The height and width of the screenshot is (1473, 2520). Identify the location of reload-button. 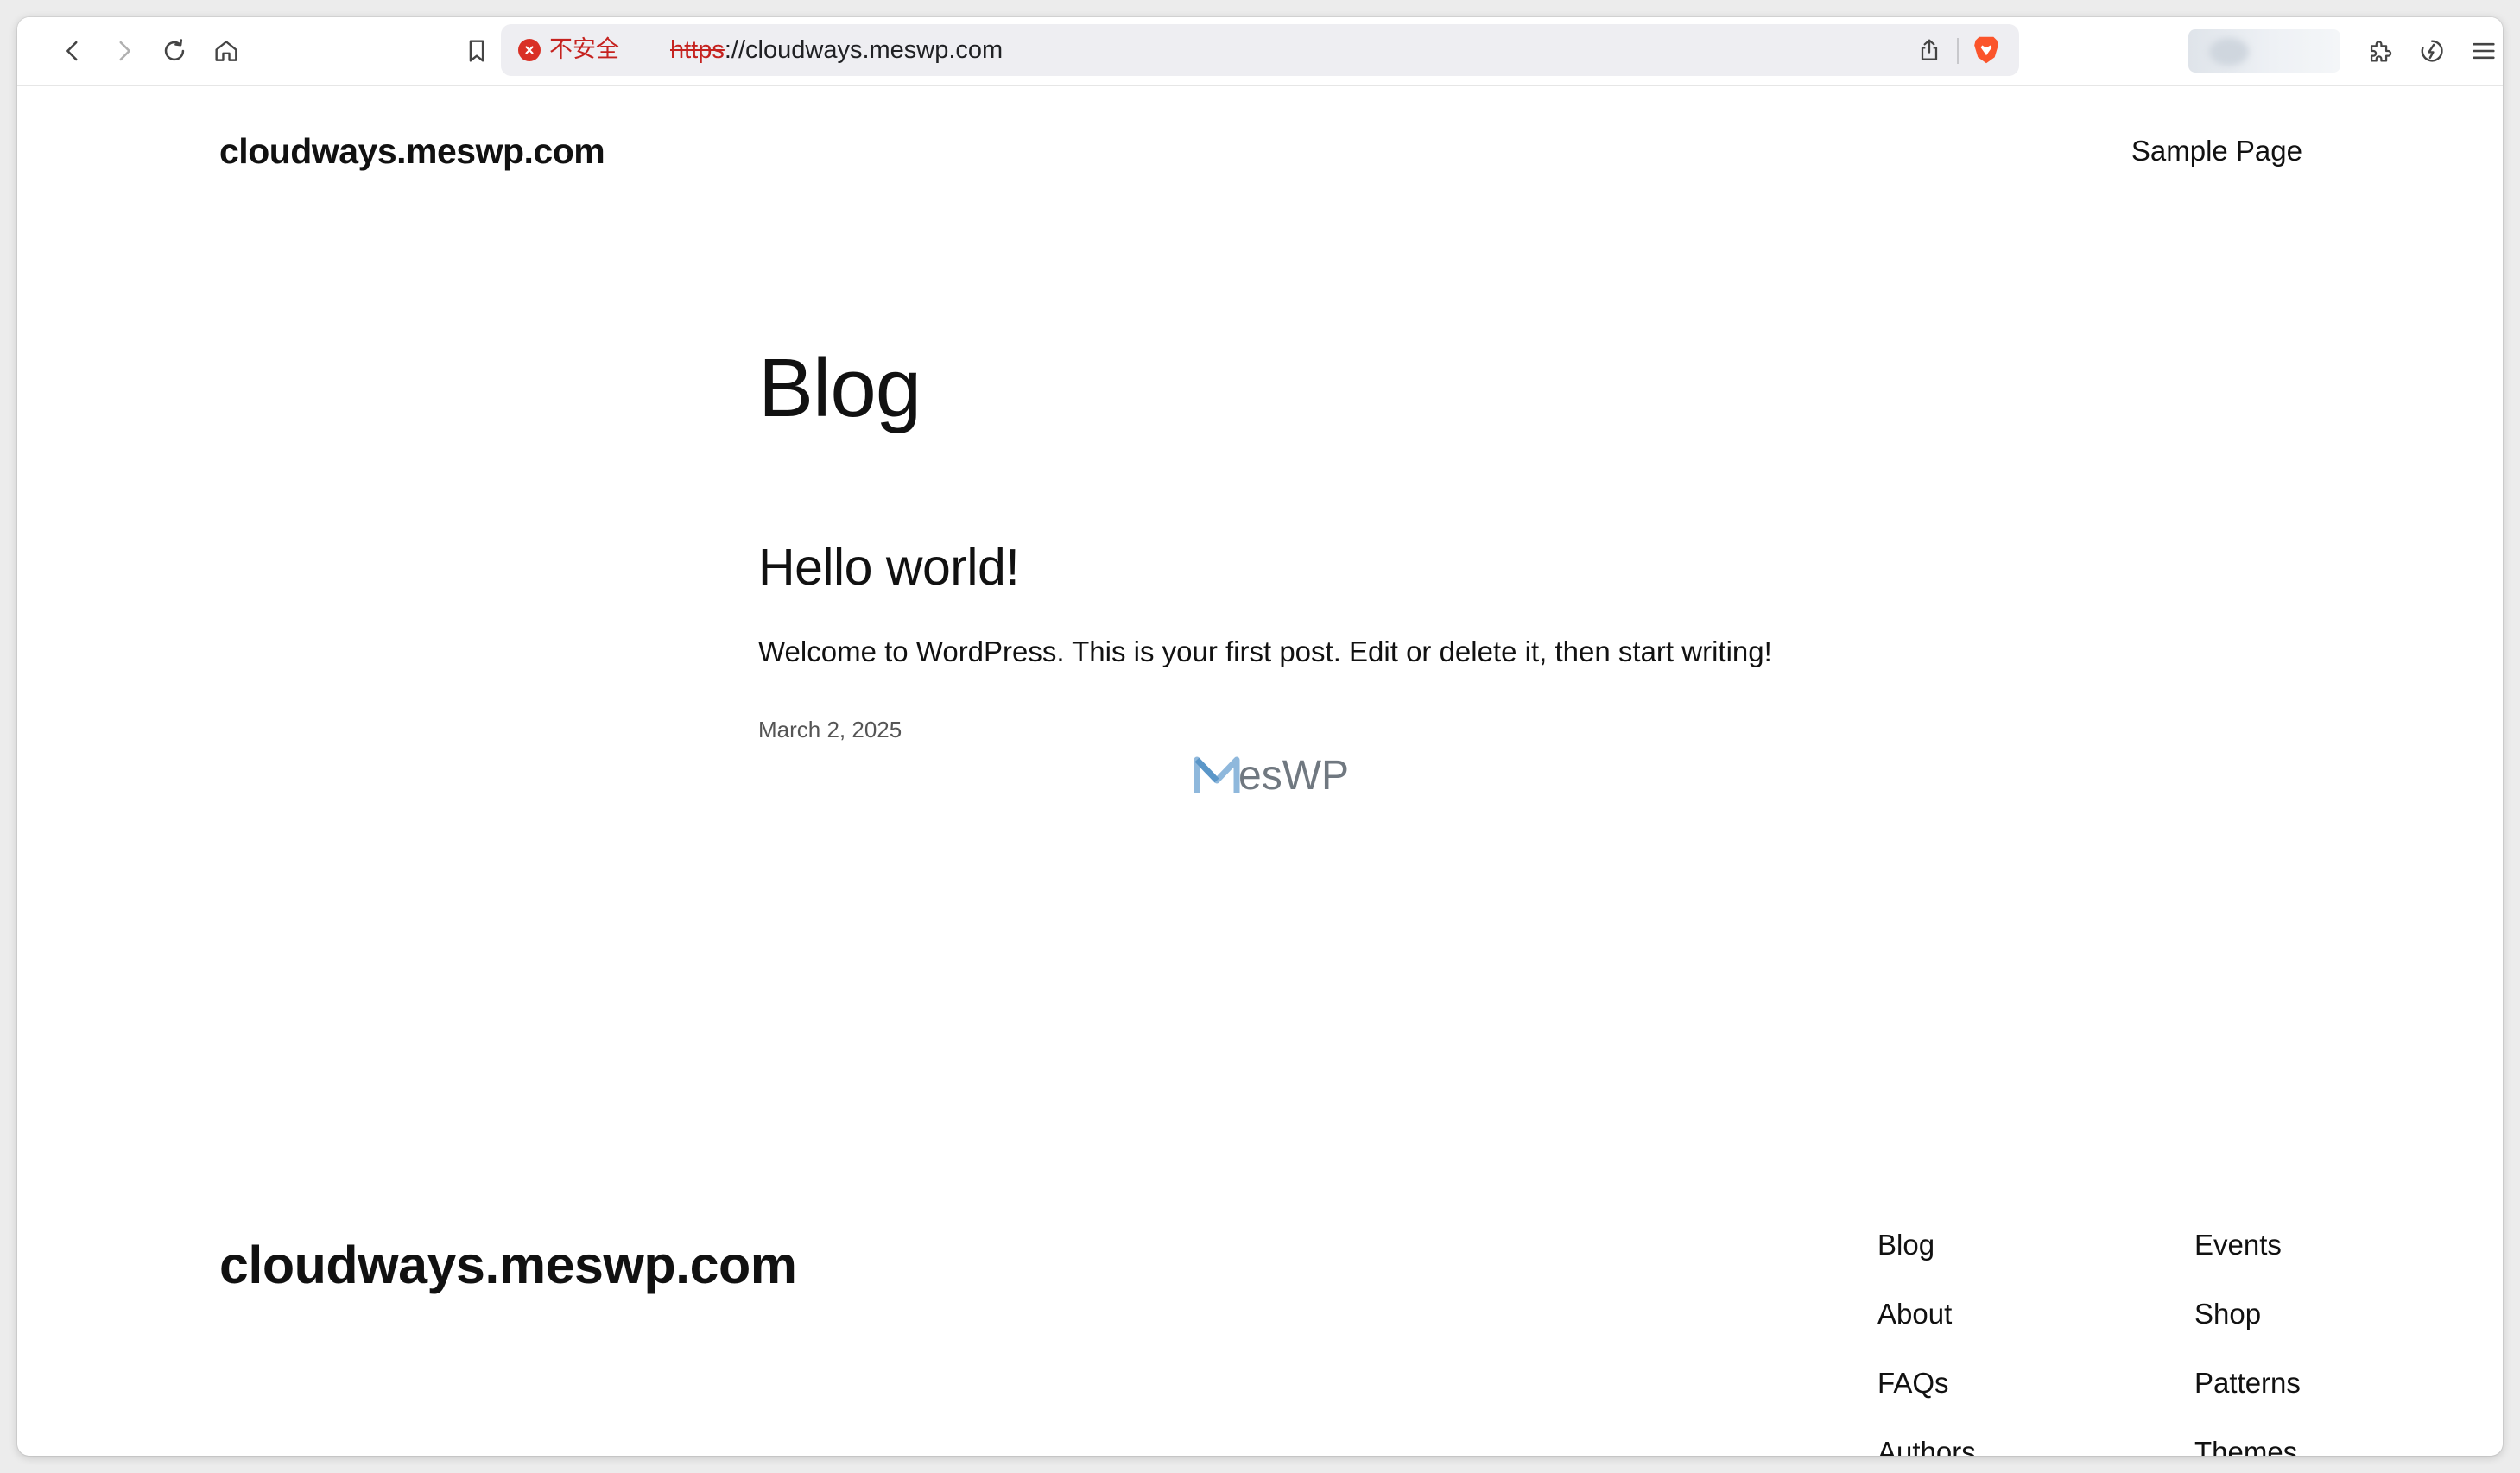
(174, 51).